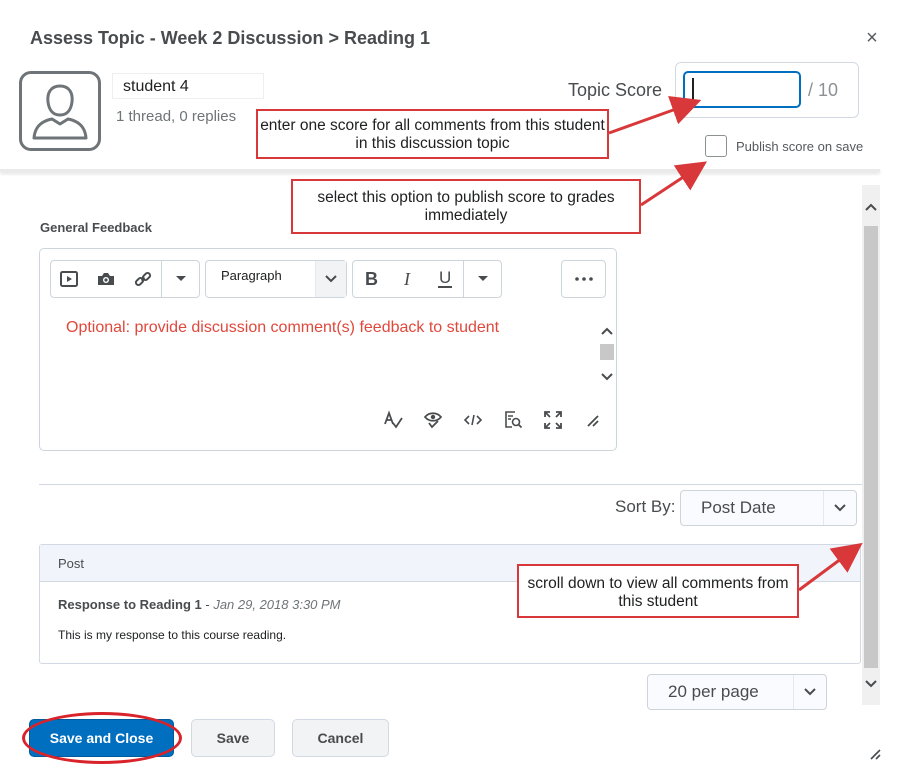 The width and height of the screenshot is (907, 774). Describe the element at coordinates (607, 352) in the screenshot. I see `editor-scrollbar-thumb` at that location.